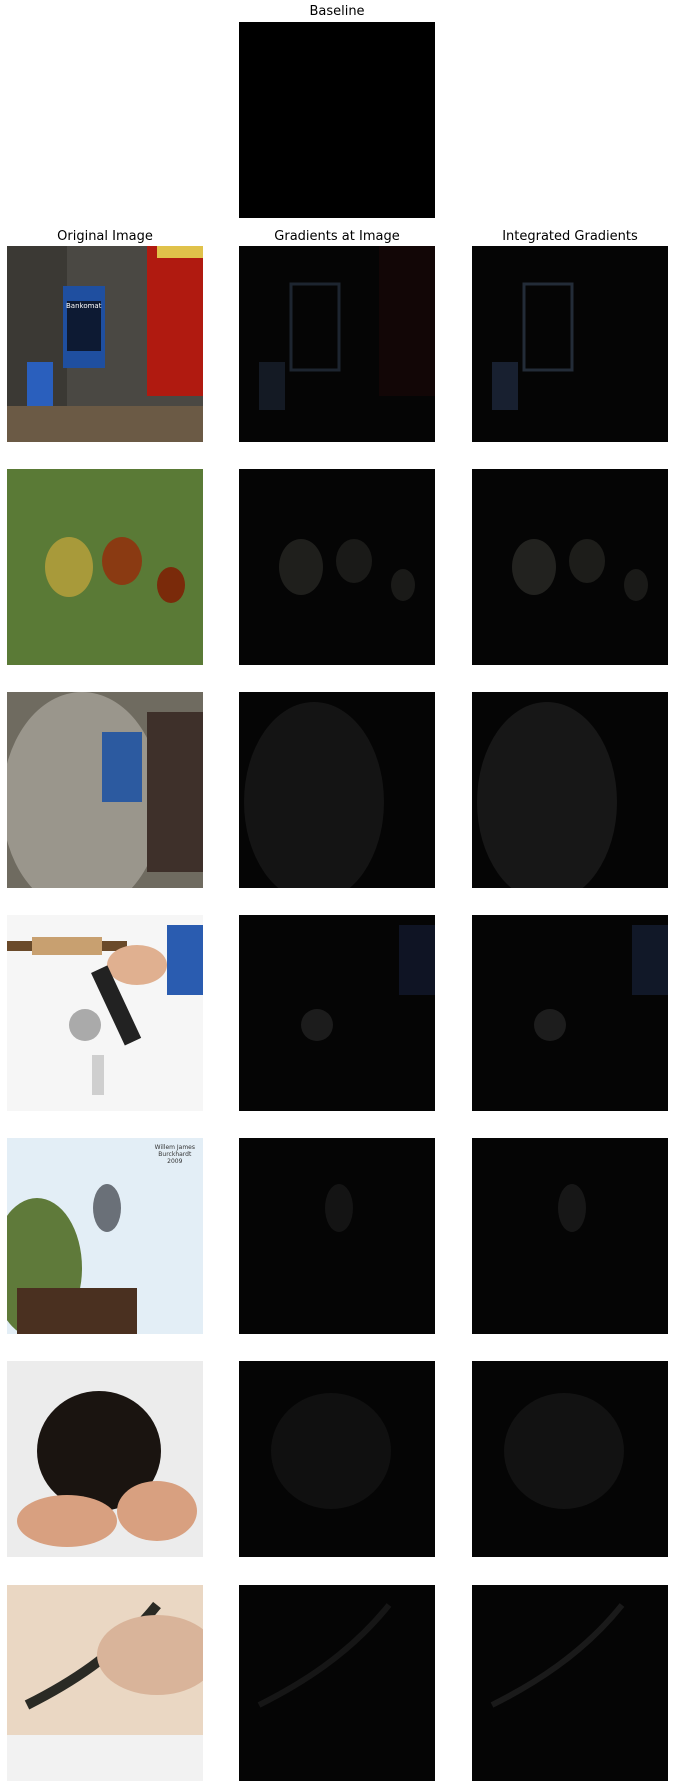  What do you see at coordinates (570, 1236) in the screenshot?
I see `integrated-gradients-image-bird` at bounding box center [570, 1236].